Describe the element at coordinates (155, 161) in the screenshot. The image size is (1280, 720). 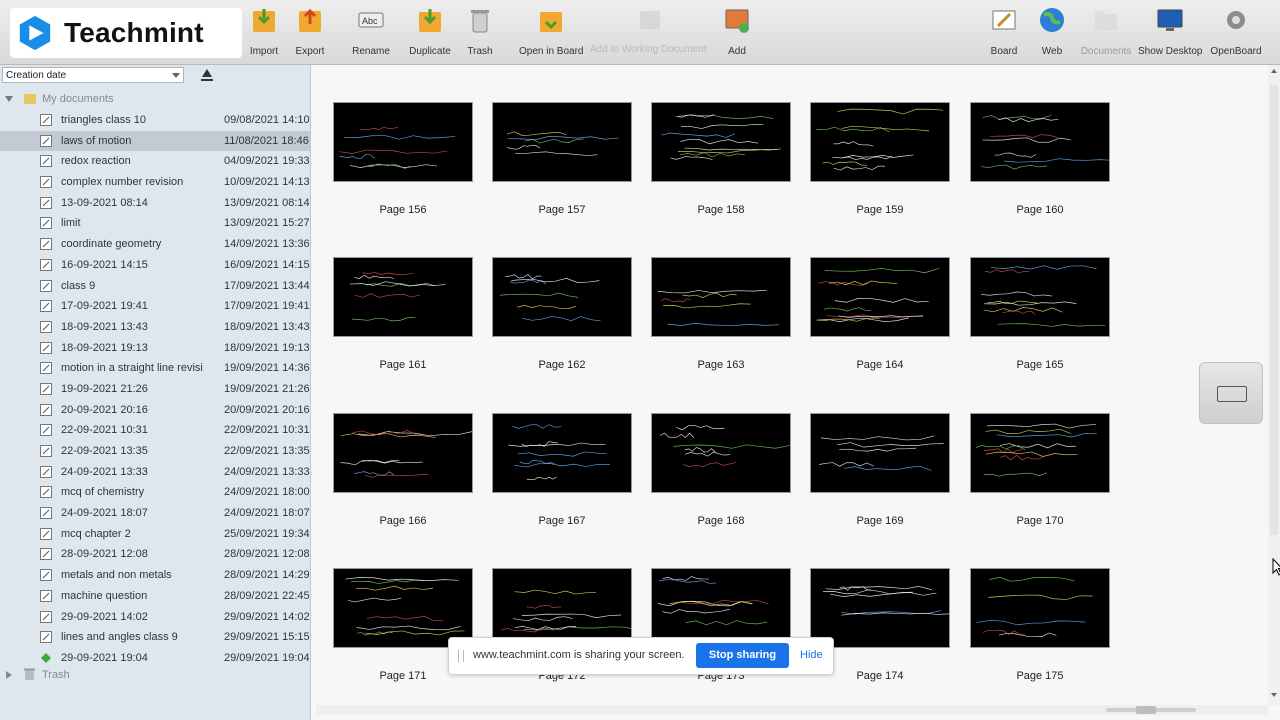
I see `document-row: redox reaction 04/09/2021 19:33` at that location.